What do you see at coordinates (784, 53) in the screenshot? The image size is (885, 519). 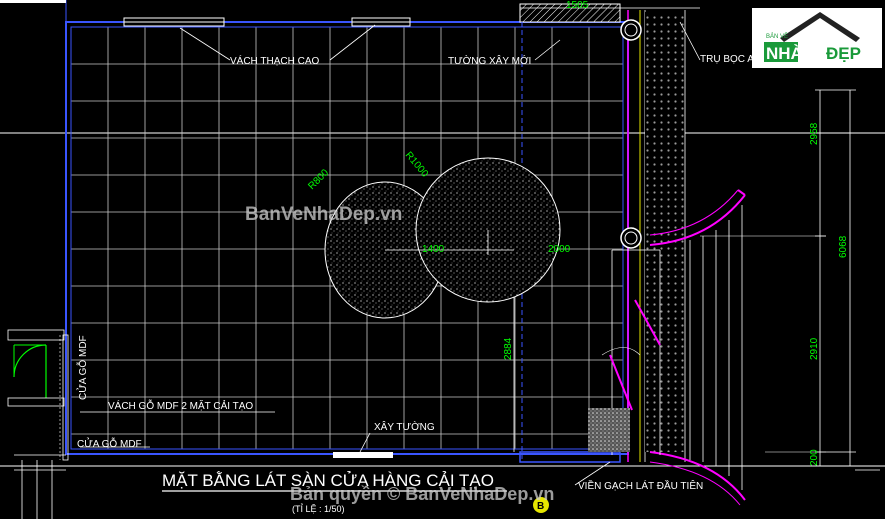 I see `logo-brand-left: NHÀ` at bounding box center [784, 53].